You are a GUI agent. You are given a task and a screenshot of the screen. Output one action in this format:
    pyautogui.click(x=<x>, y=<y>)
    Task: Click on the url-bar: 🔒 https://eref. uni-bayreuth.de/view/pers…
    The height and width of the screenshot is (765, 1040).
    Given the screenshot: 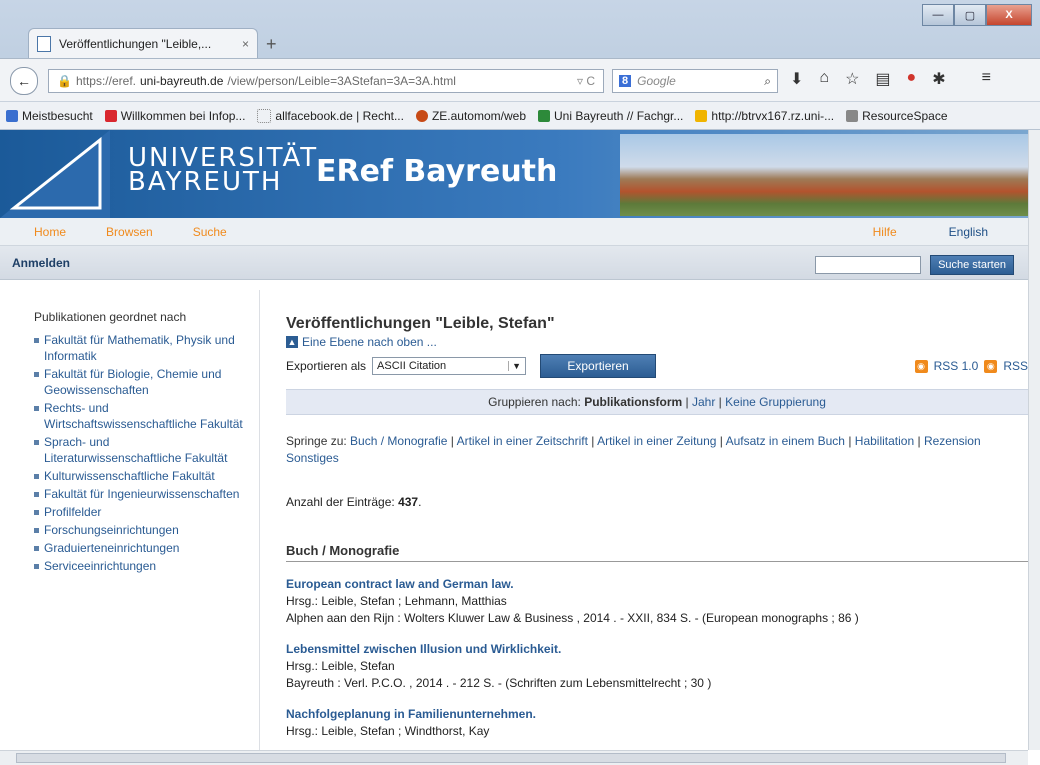 What is the action you would take?
    pyautogui.click(x=326, y=81)
    